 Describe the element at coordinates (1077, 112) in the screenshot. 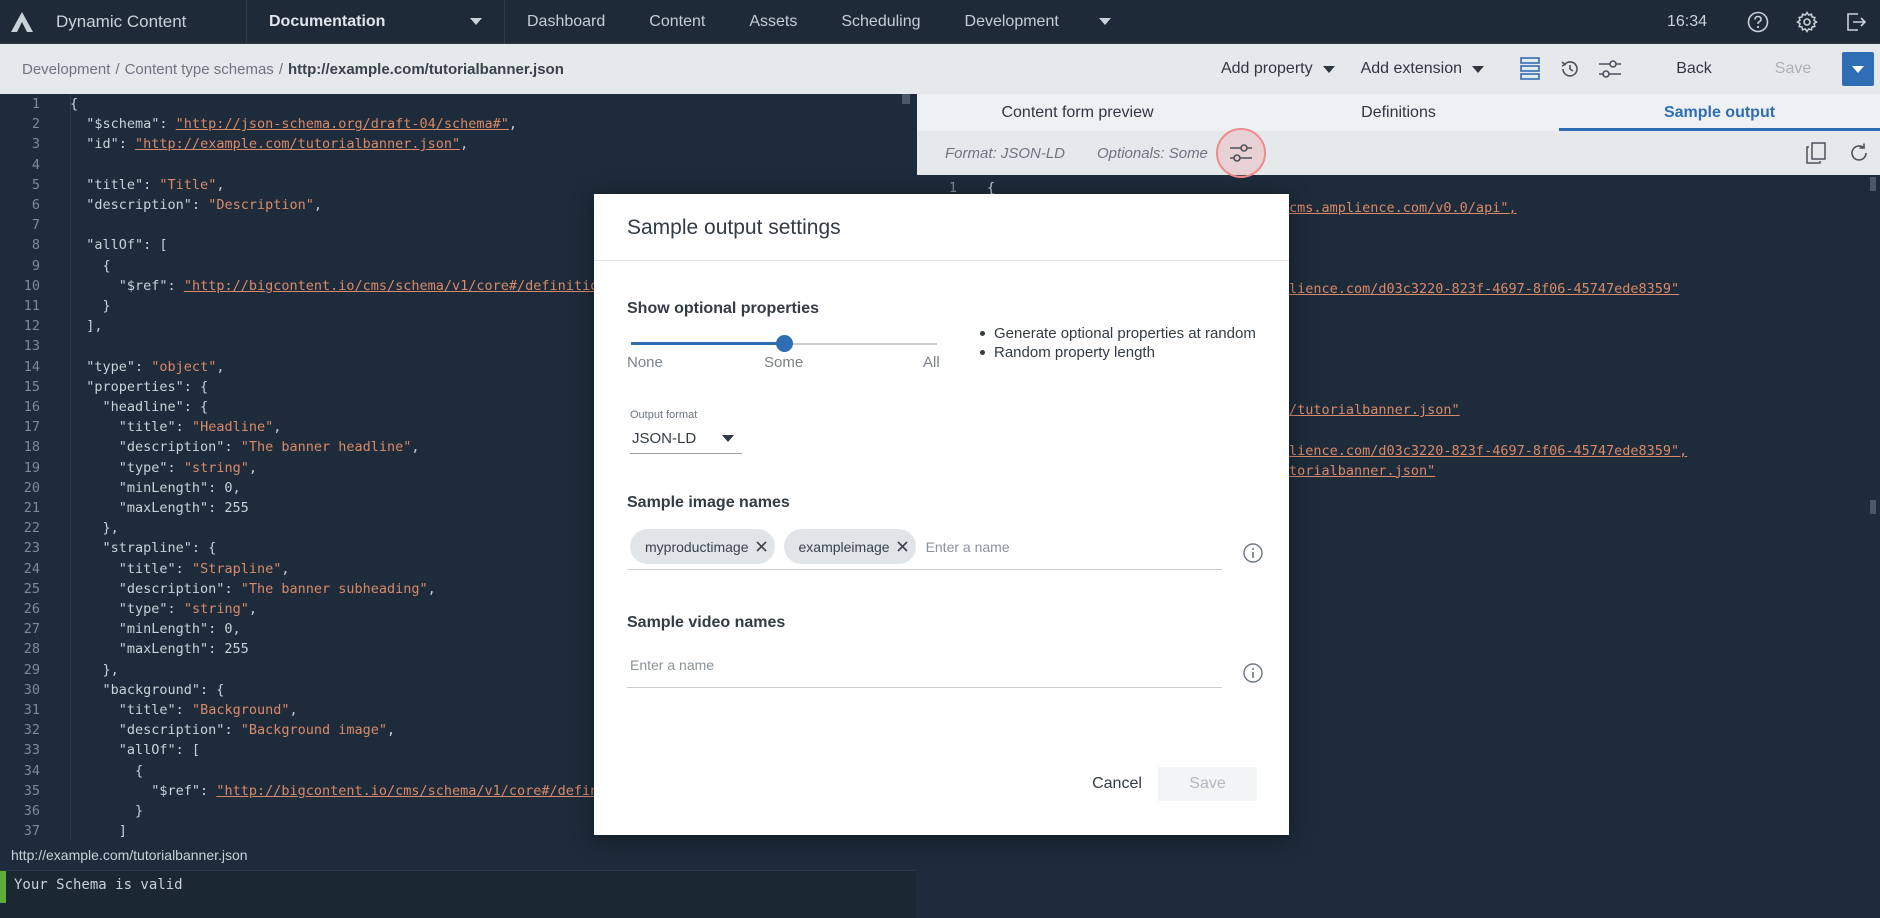

I see `tab-content-form-preview: Content form preview` at that location.